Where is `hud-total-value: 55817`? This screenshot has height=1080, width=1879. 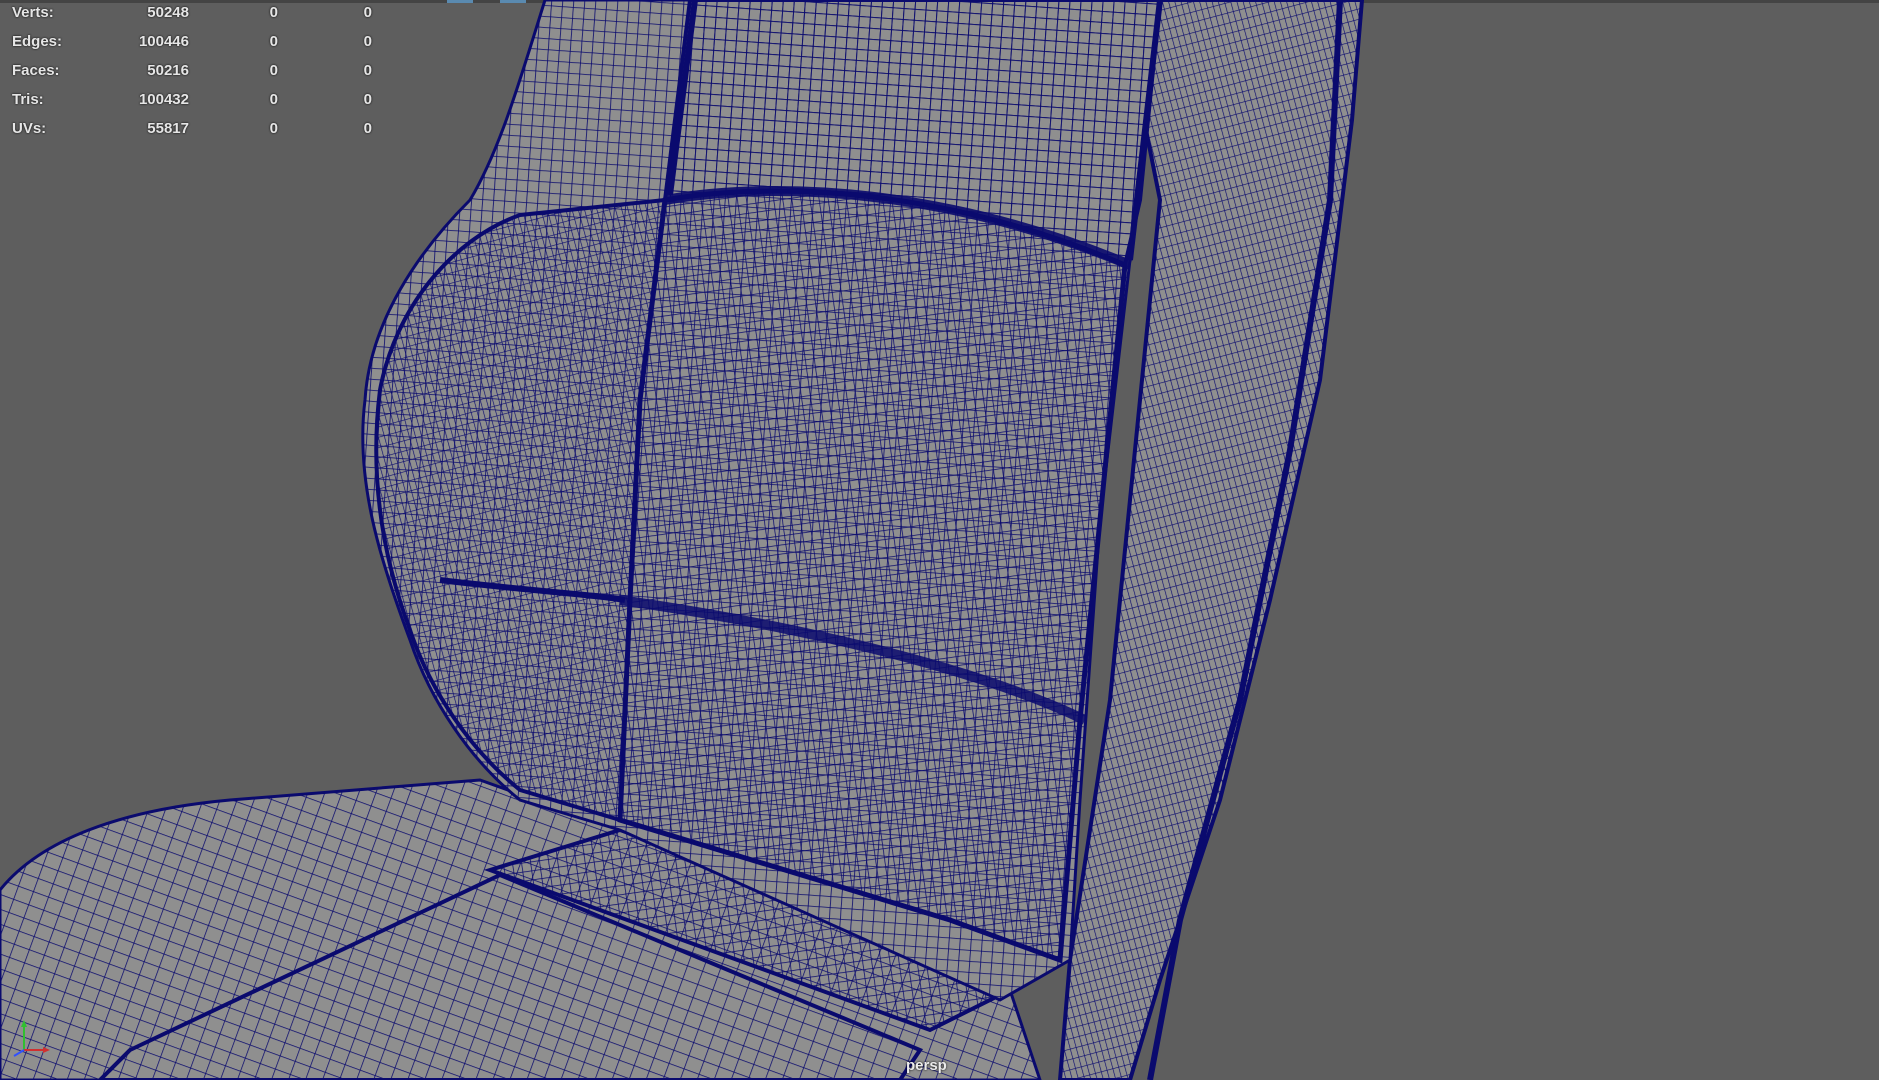 hud-total-value: 55817 is located at coordinates (168, 128).